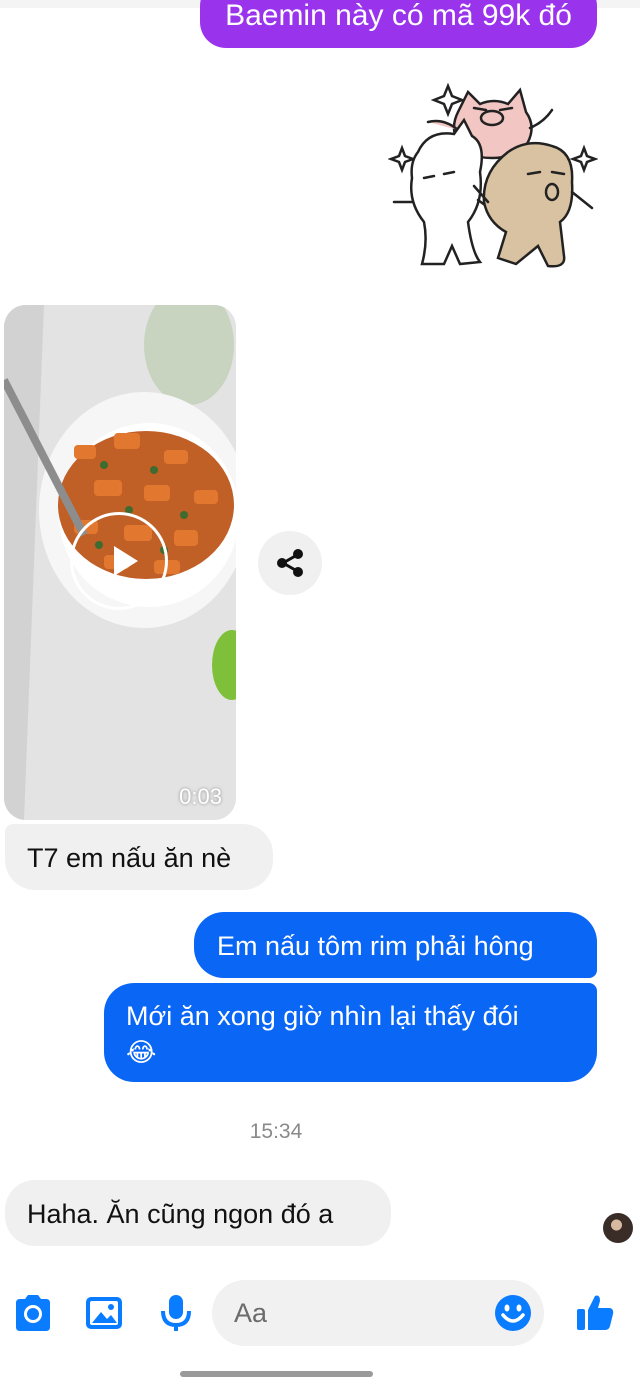 The image size is (640, 1386). What do you see at coordinates (513, 1313) in the screenshot?
I see `emoji-icon` at bounding box center [513, 1313].